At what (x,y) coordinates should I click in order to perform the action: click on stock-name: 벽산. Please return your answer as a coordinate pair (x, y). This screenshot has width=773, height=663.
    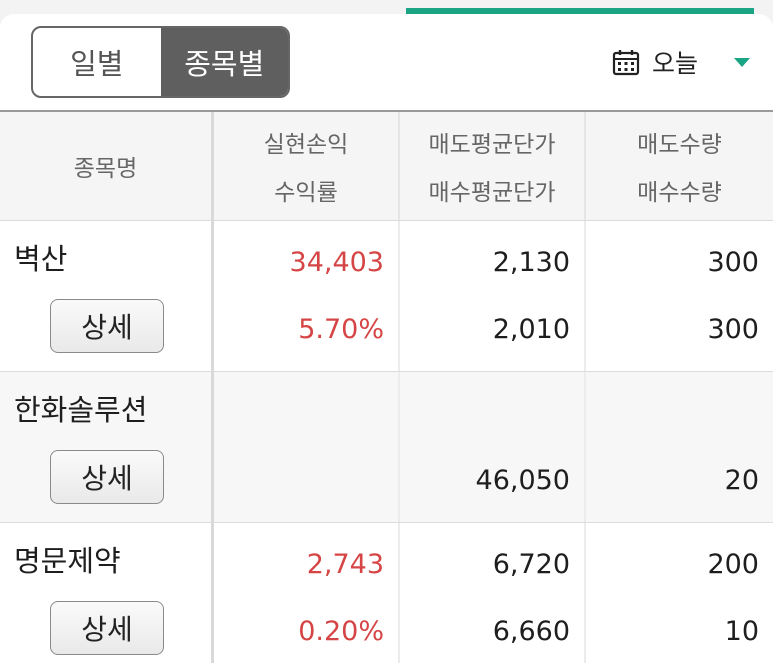
    Looking at the image, I should click on (41, 258).